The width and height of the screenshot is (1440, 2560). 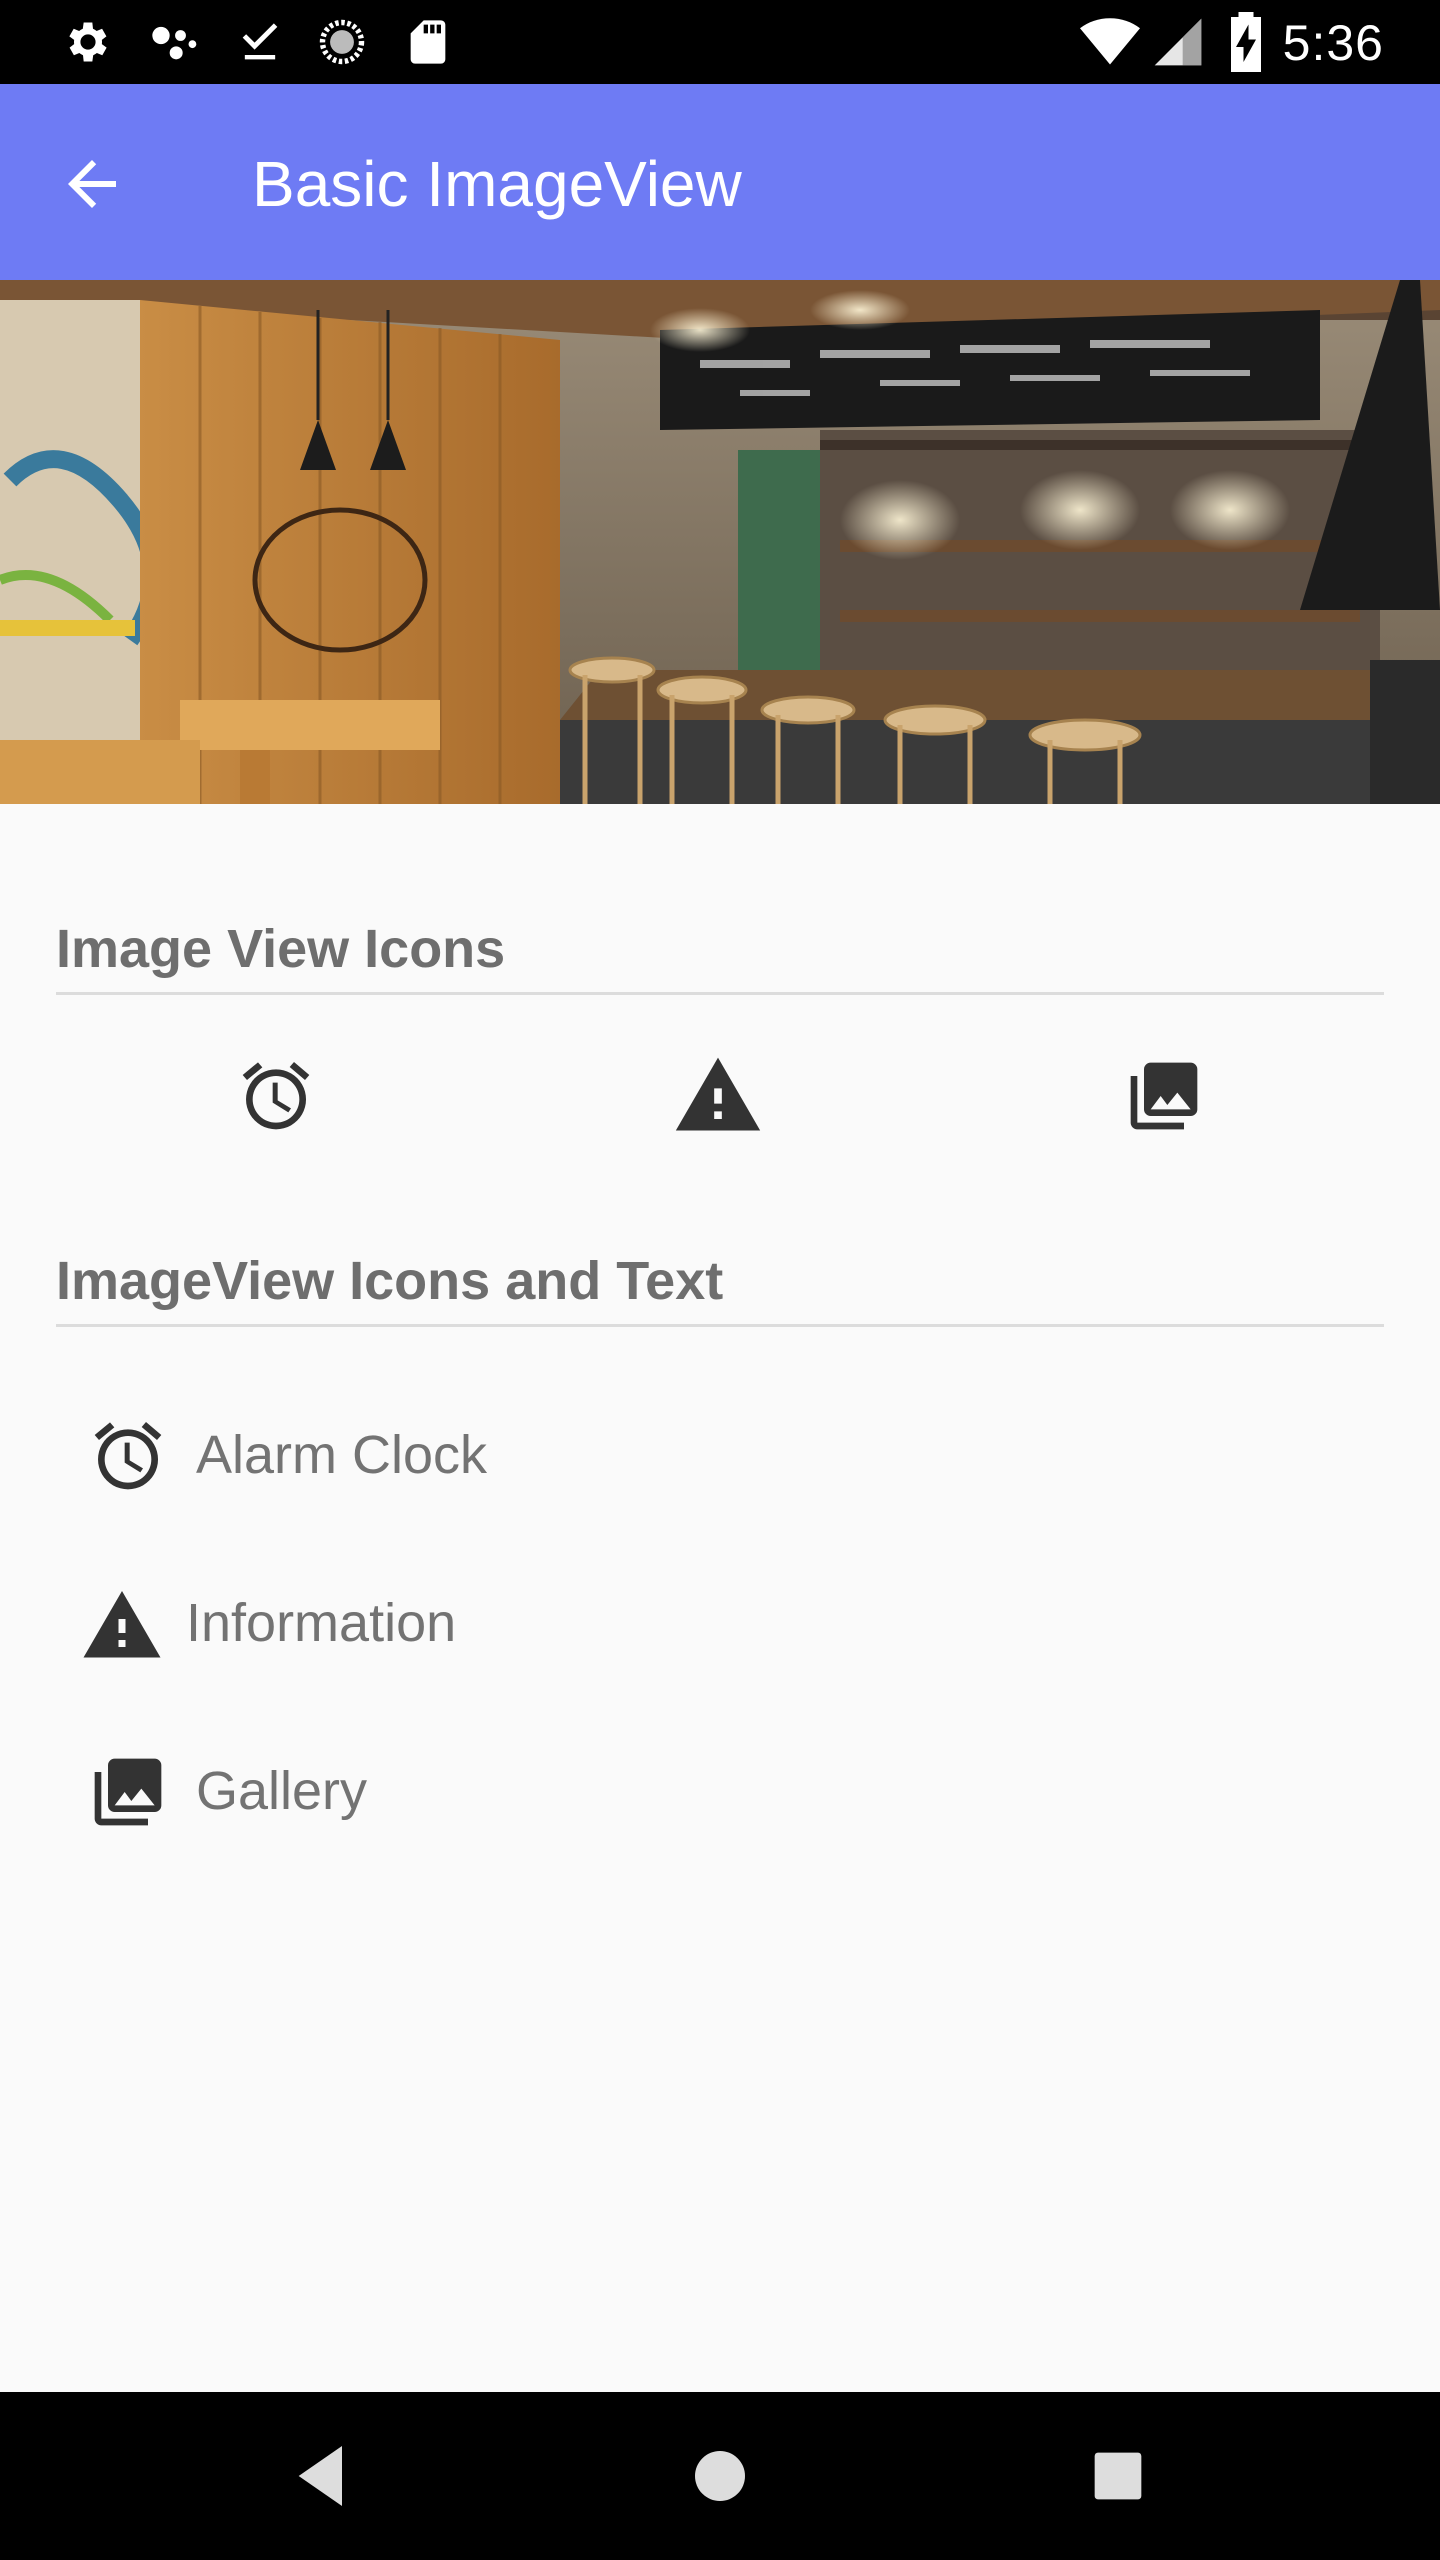 What do you see at coordinates (428, 42) in the screenshot?
I see `sd-card-icon` at bounding box center [428, 42].